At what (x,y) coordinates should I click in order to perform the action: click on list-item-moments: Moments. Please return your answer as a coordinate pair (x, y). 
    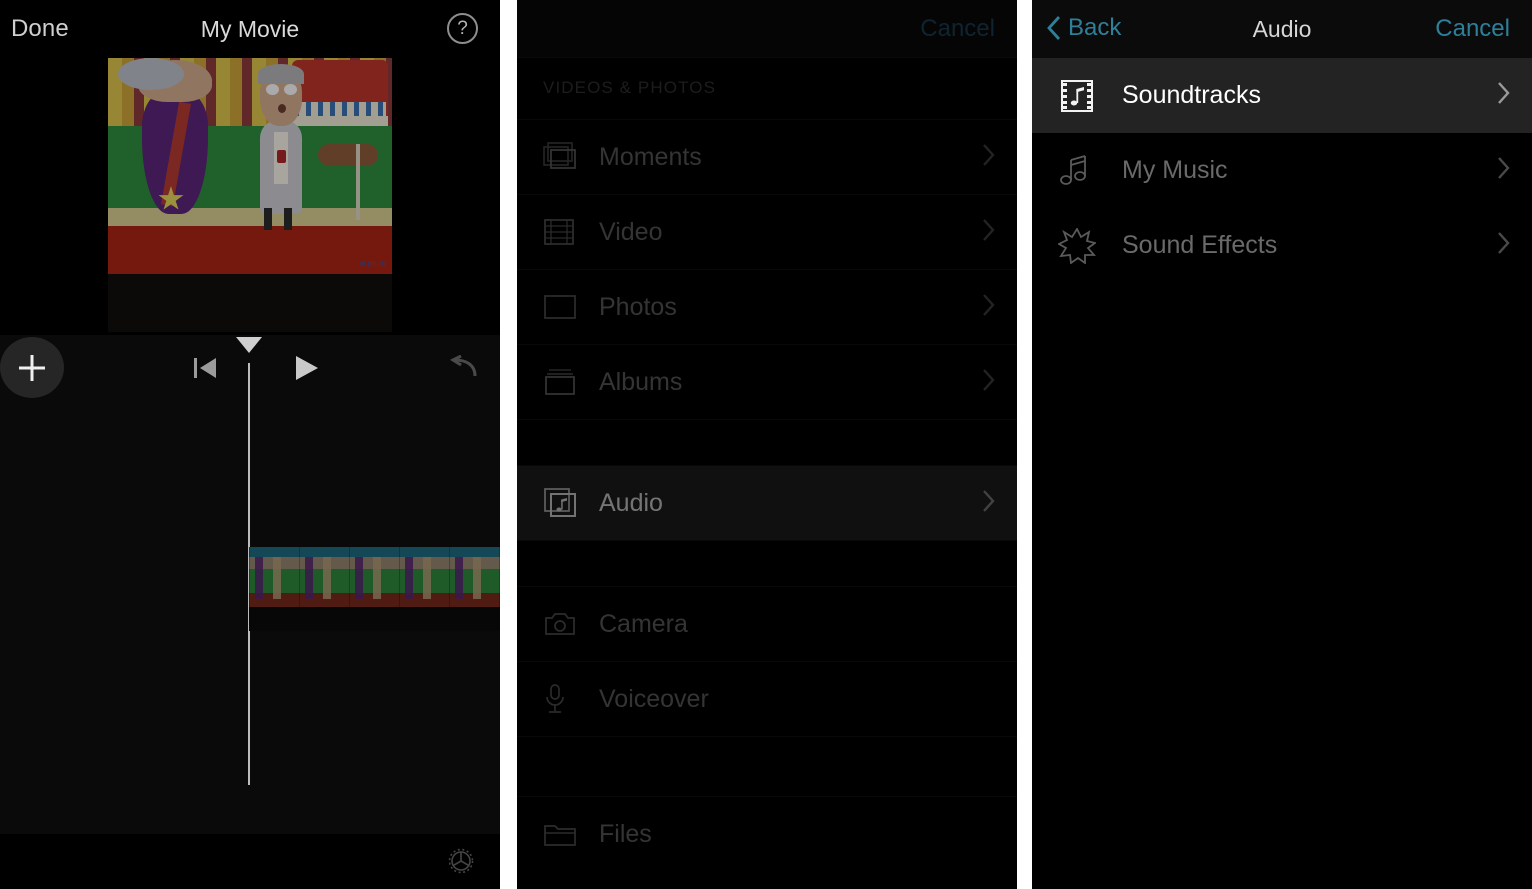
    Looking at the image, I should click on (767, 156).